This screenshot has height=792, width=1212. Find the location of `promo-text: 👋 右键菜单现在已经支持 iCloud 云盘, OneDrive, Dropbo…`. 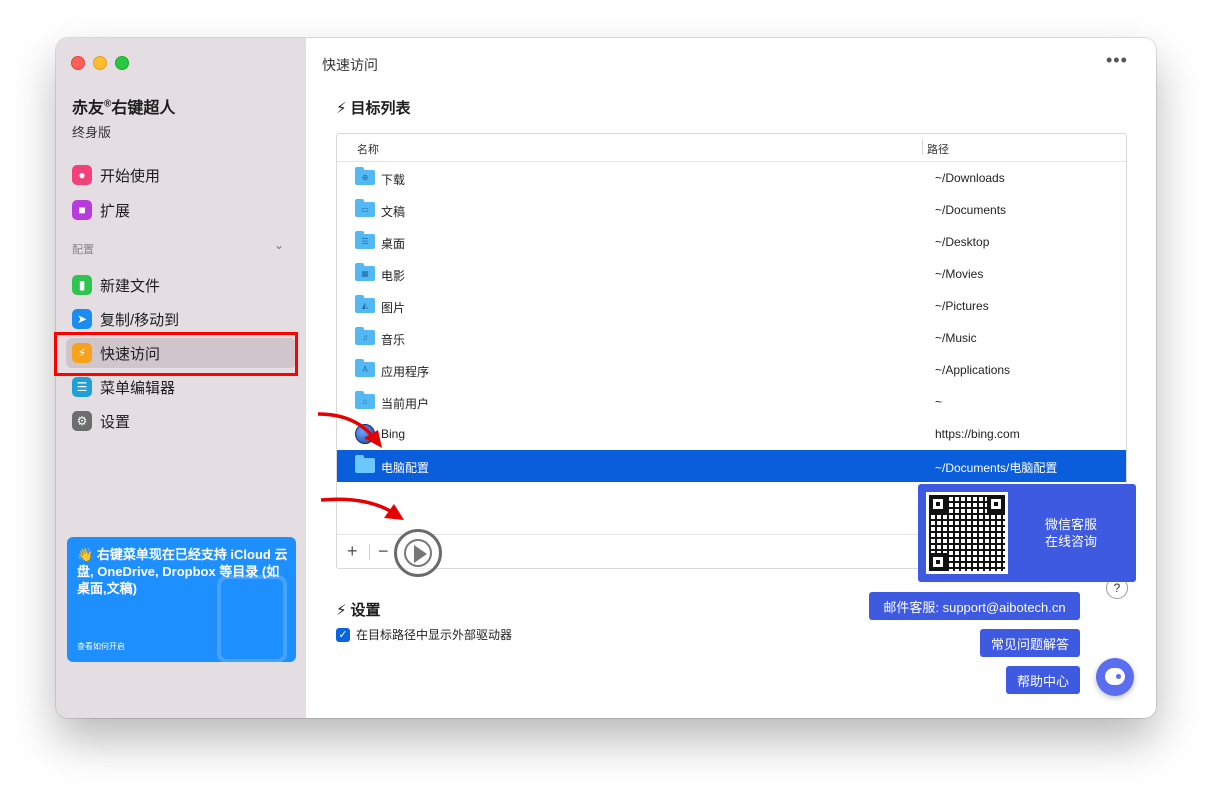

promo-text: 👋 右键菜单现在已经支持 iCloud 云盘, OneDrive, Dropbo… is located at coordinates (183, 571).